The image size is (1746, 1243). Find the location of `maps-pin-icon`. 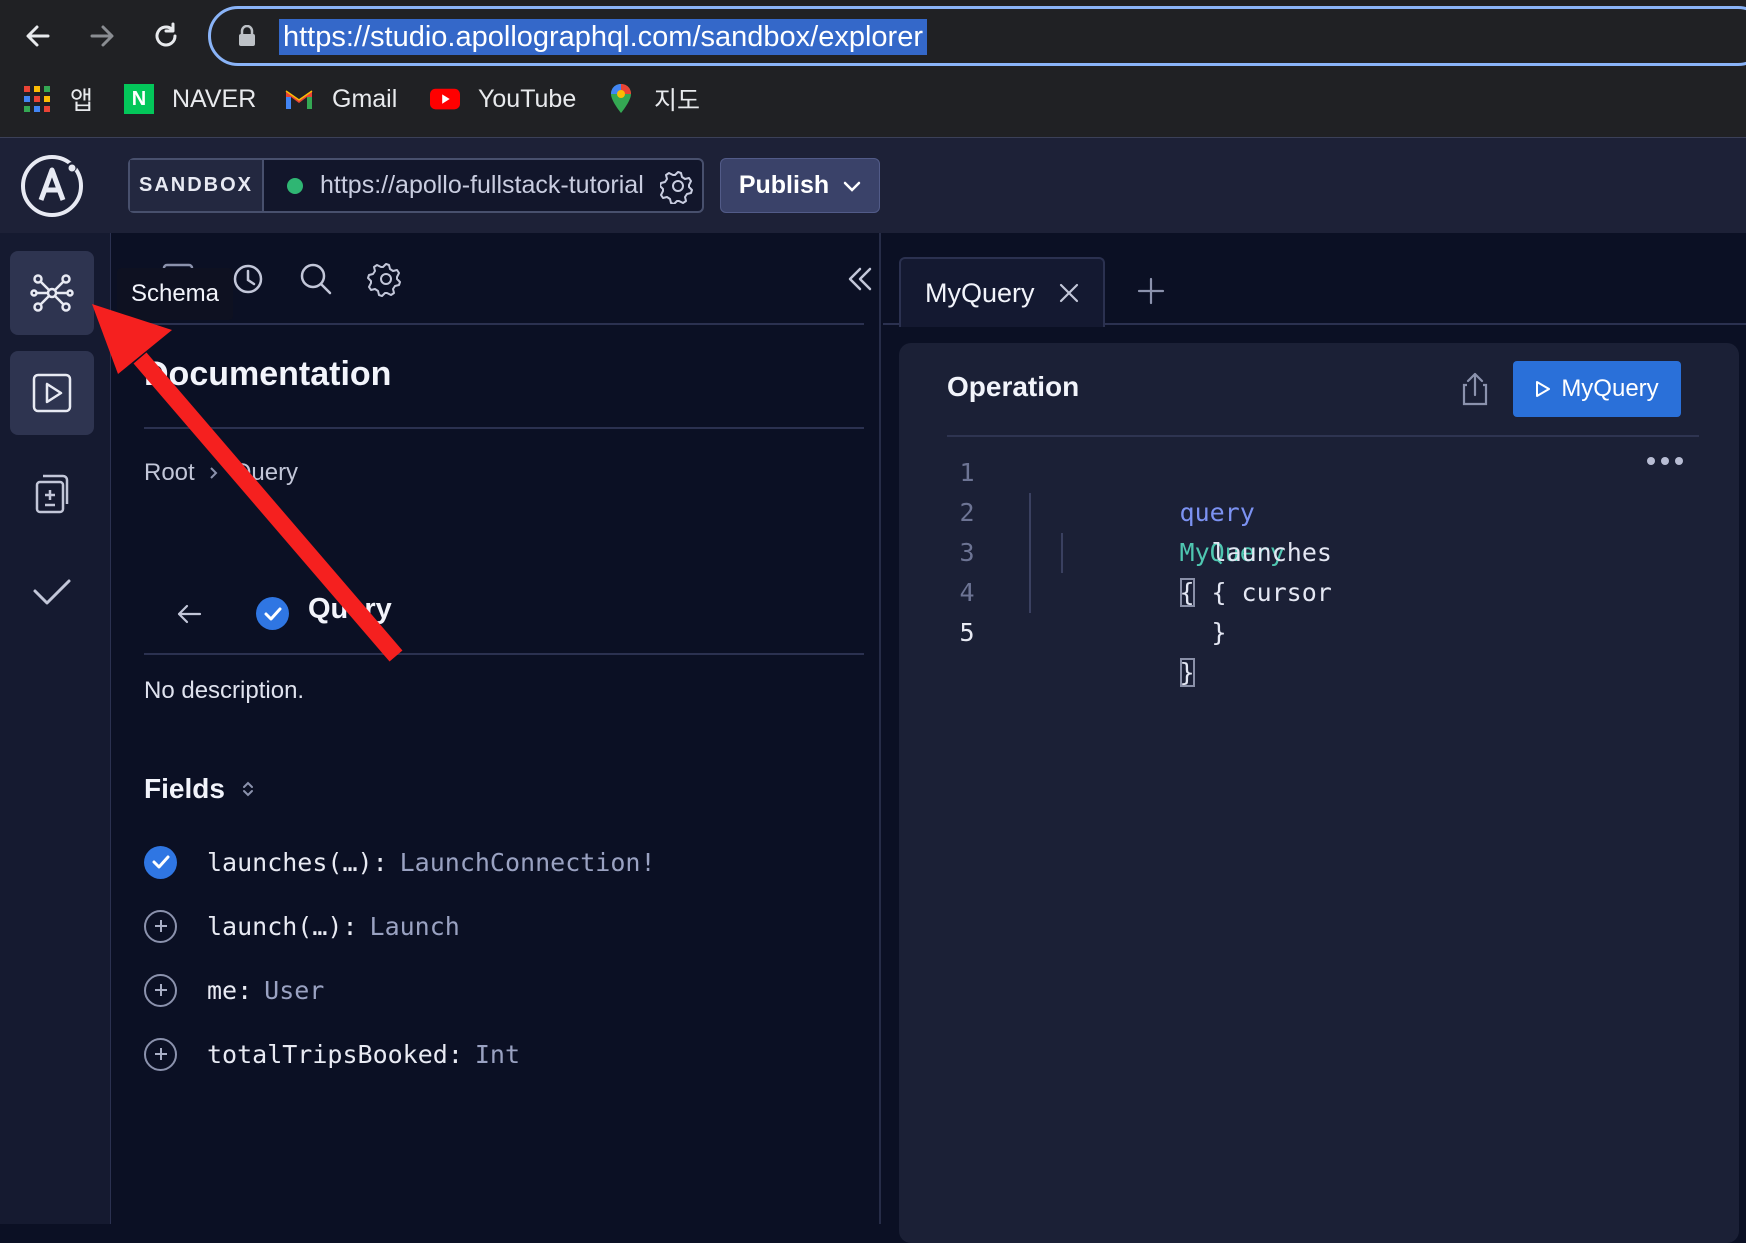

maps-pin-icon is located at coordinates (621, 99).